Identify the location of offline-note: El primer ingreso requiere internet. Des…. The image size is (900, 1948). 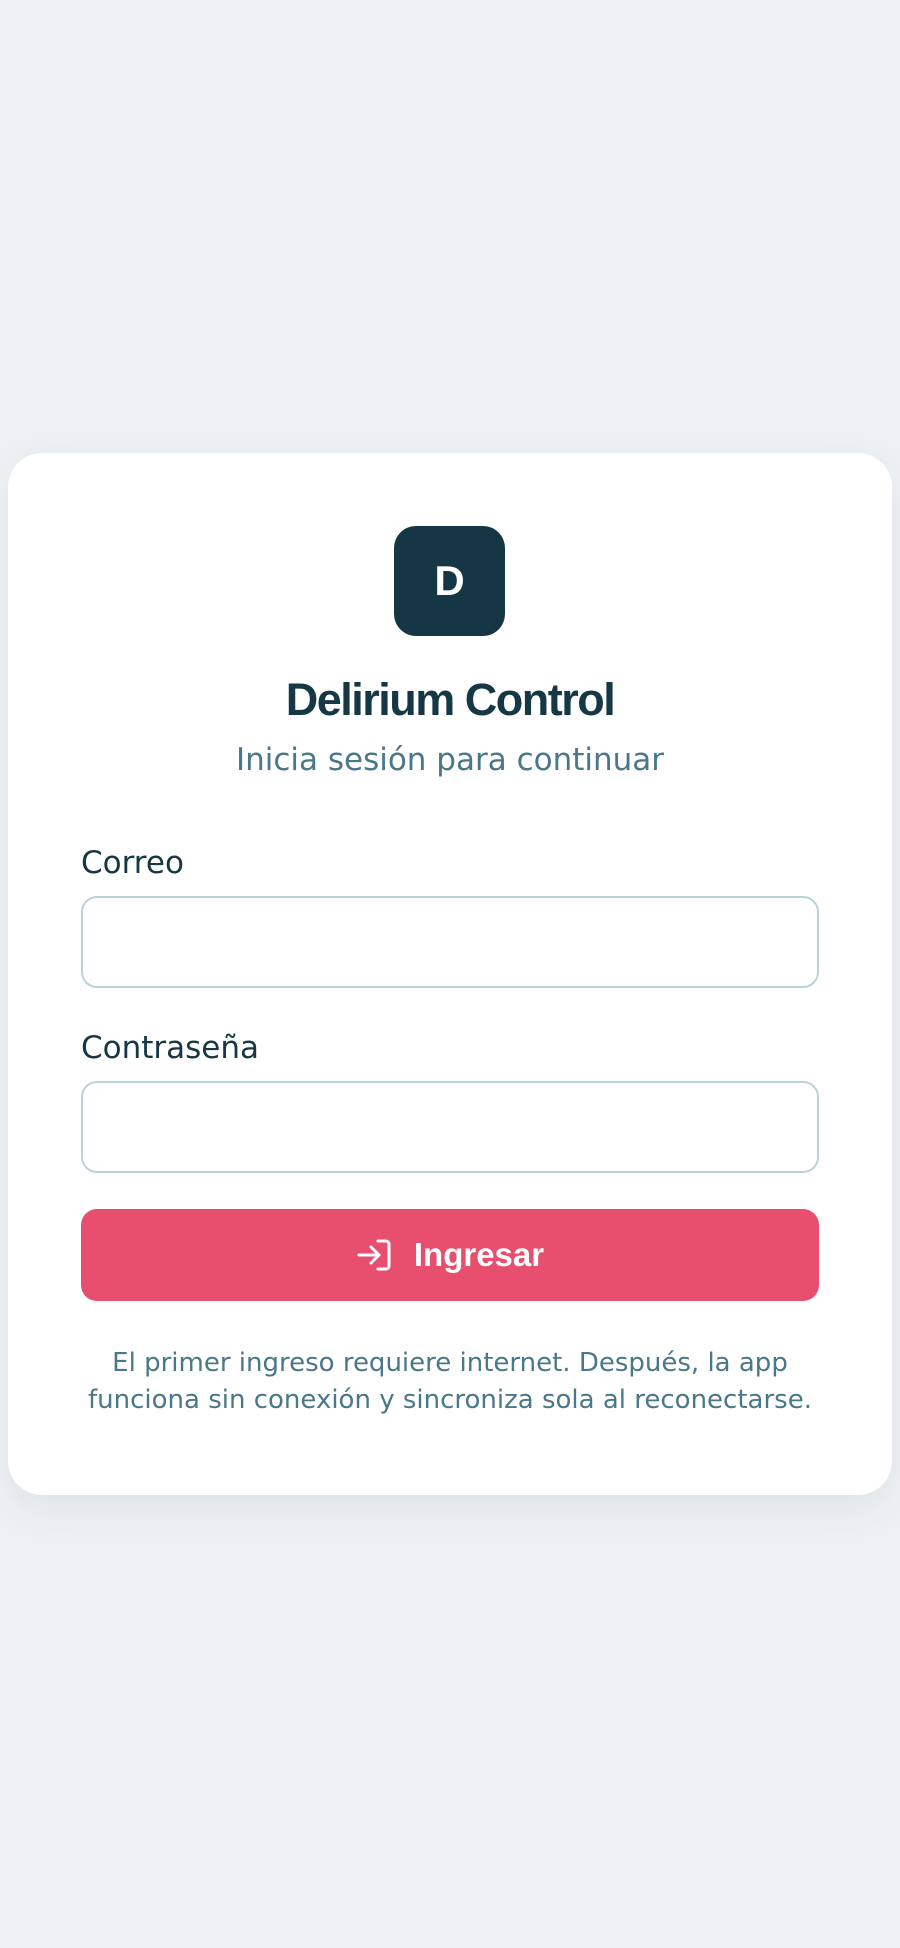
(450, 1381).